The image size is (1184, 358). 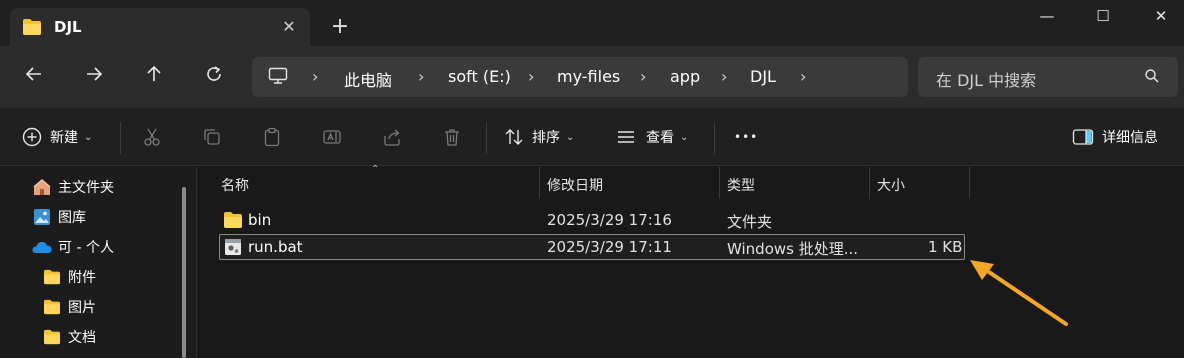 I want to click on share-icon, so click(x=392, y=137).